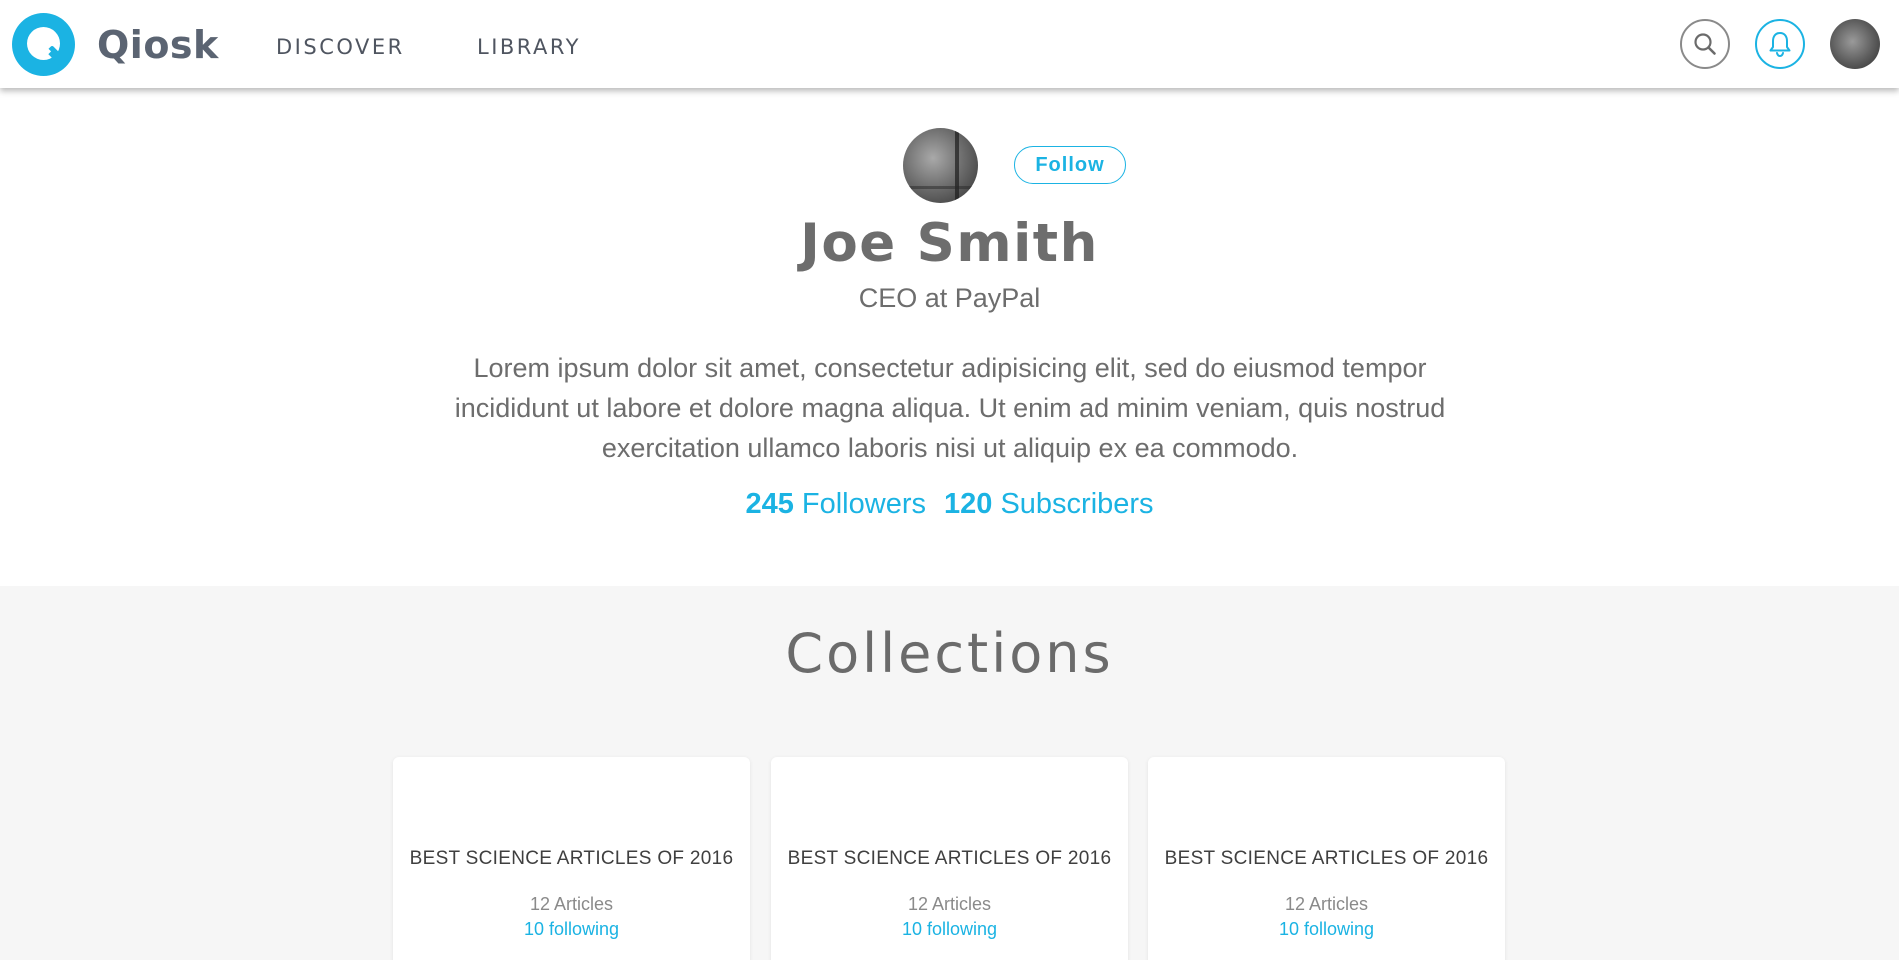  Describe the element at coordinates (769, 504) in the screenshot. I see `followers-count: 245` at that location.